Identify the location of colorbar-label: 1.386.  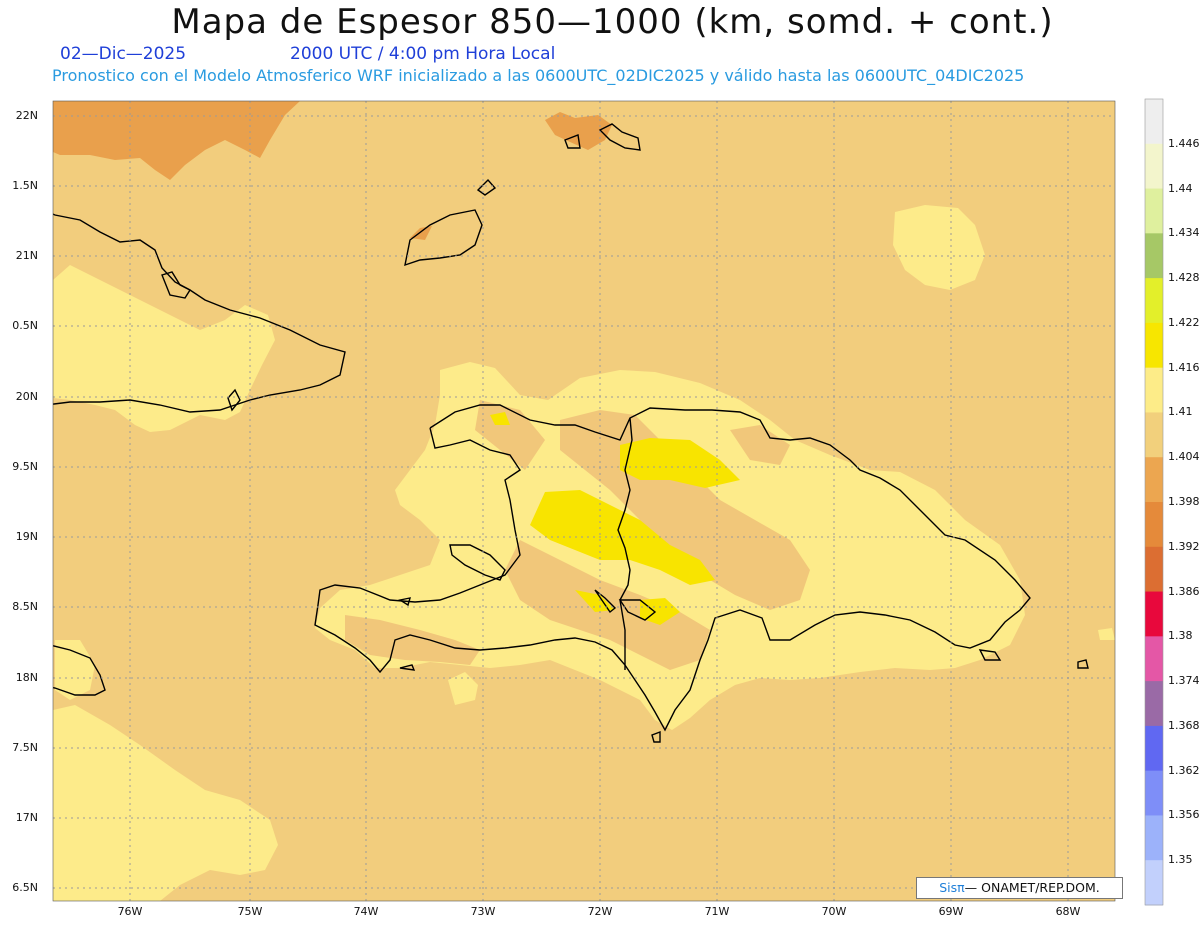
(1184, 591).